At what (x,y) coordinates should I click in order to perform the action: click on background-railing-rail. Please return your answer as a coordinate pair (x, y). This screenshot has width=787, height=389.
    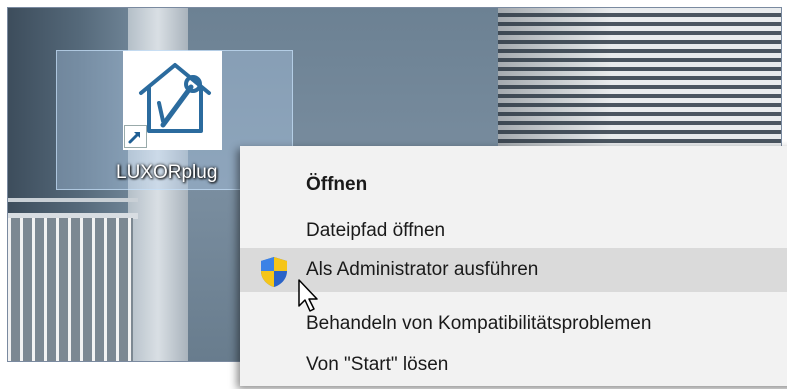
    Looking at the image, I should click on (73, 200).